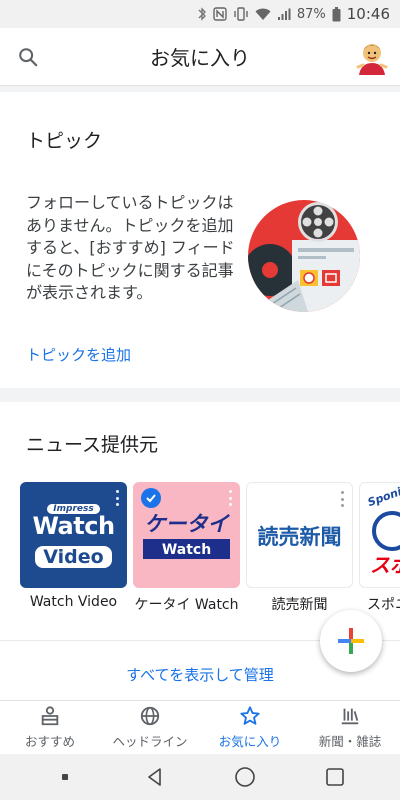  I want to click on nav-newsstand: 新聞・雑誌, so click(350, 727).